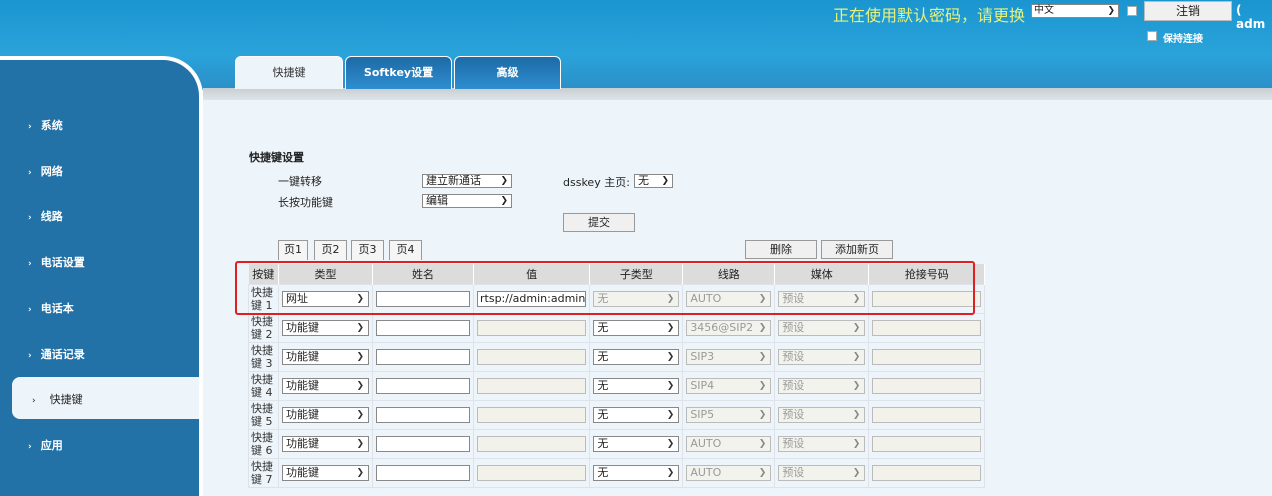 Image resolution: width=1272 pixels, height=496 pixels. Describe the element at coordinates (929, 15) in the screenshot. I see `default-password-warning: 正在使用默认密码，请更换` at that location.